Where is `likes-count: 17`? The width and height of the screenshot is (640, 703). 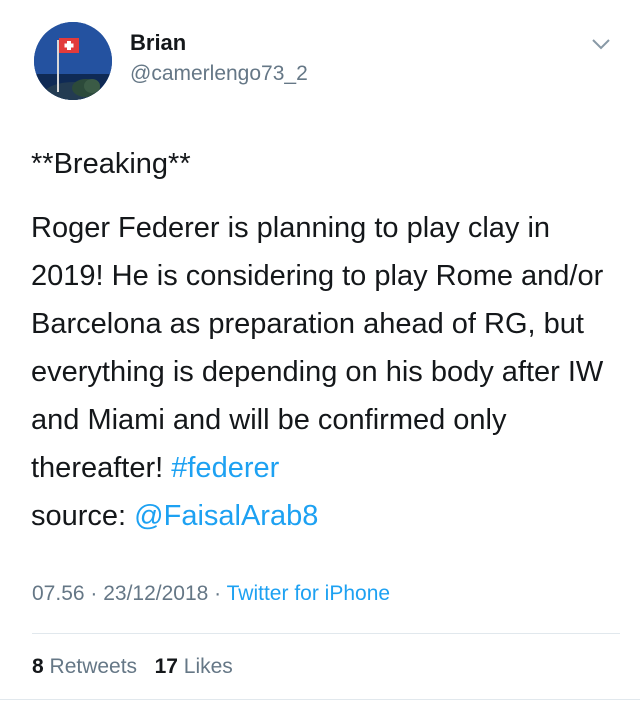 likes-count: 17 is located at coordinates (166, 666).